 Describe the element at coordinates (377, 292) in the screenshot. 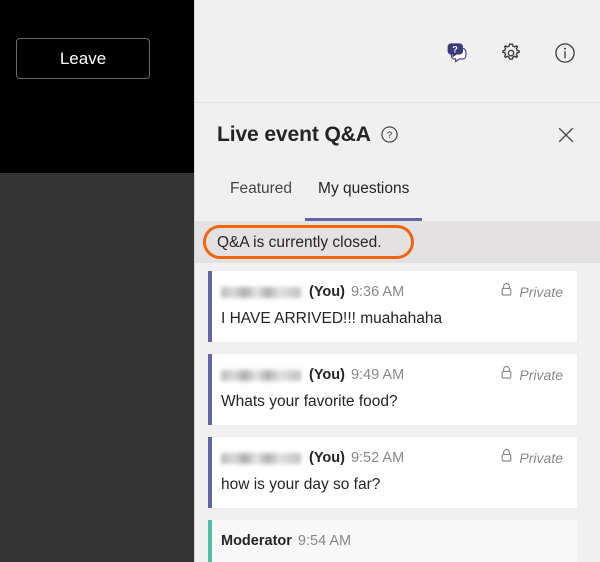

I see `timestamp: 9:36 AM` at that location.